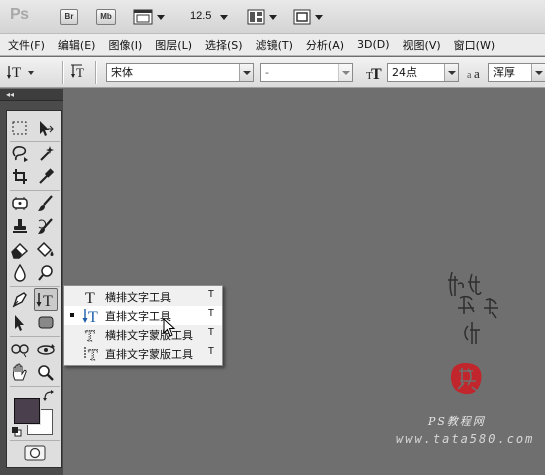 This screenshot has width=545, height=475. What do you see at coordinates (138, 297) in the screenshot?
I see `flyout-item-label: 横排文字工具` at bounding box center [138, 297].